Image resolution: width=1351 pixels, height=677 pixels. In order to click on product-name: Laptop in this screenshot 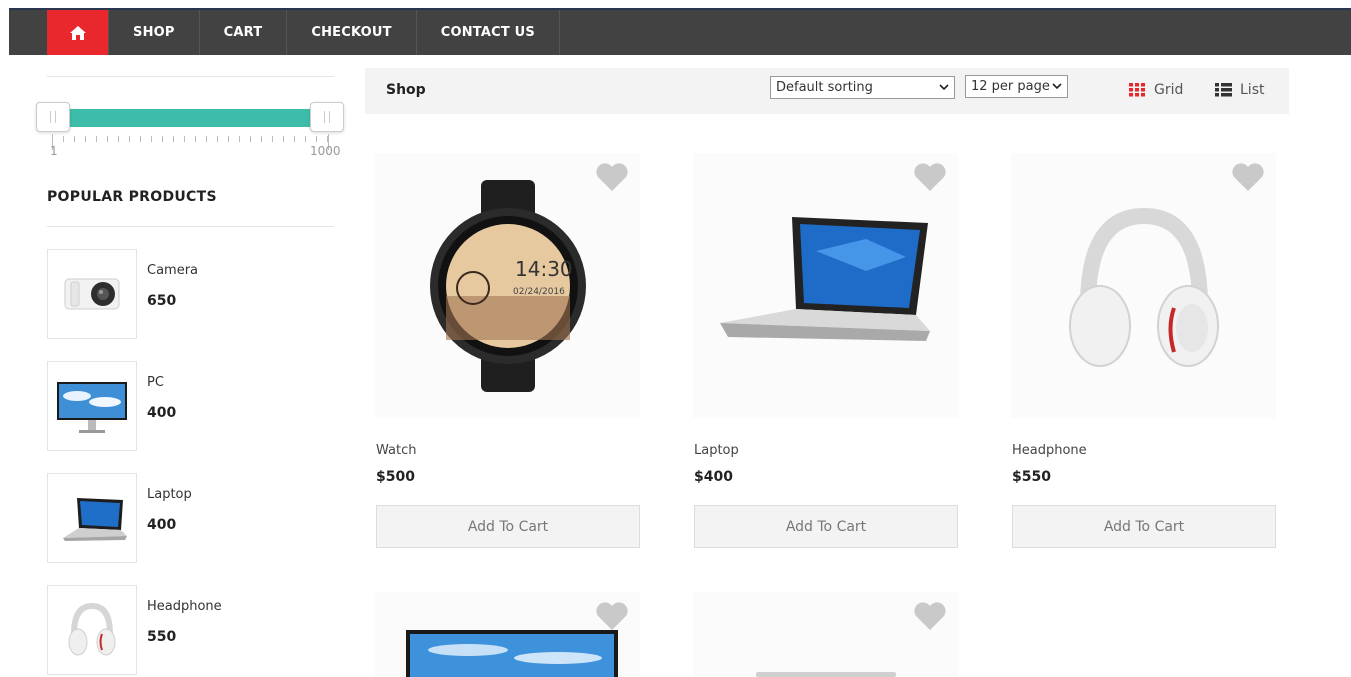, I will do `click(716, 450)`.